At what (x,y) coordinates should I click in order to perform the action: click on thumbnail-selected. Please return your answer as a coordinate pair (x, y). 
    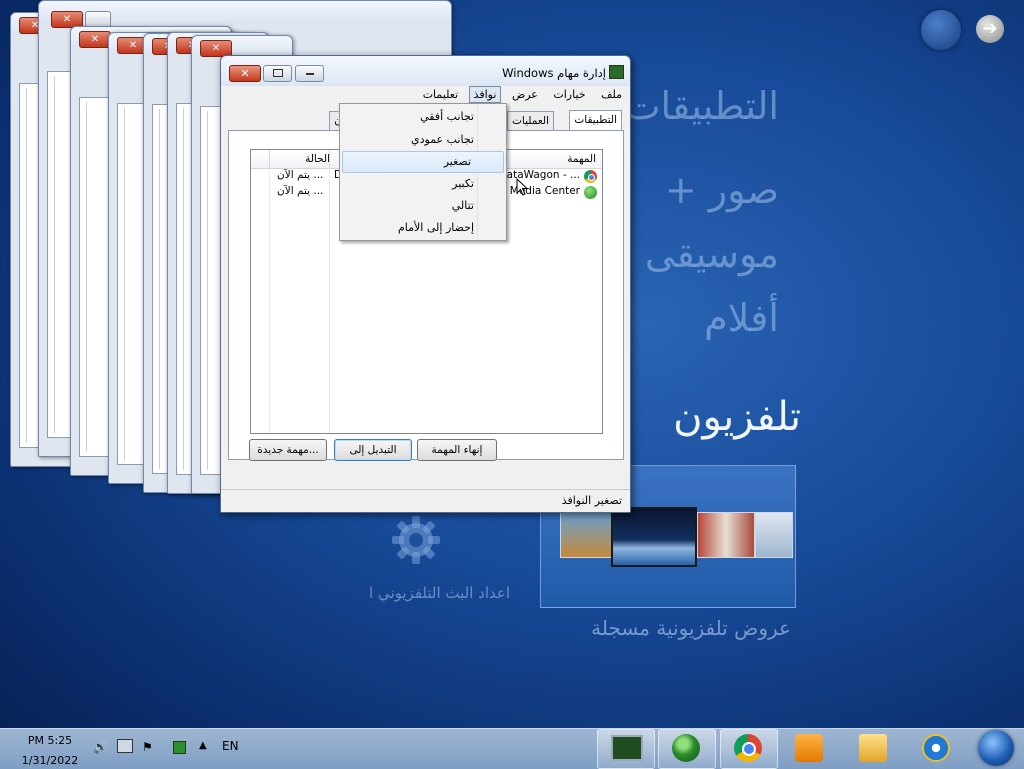
    Looking at the image, I should click on (654, 537).